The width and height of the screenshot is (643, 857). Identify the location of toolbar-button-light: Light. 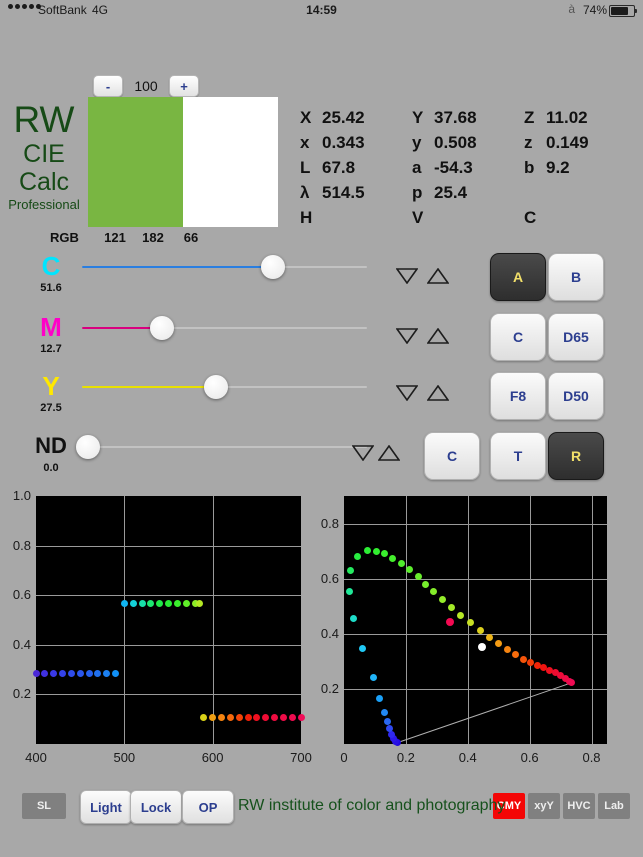
(106, 807).